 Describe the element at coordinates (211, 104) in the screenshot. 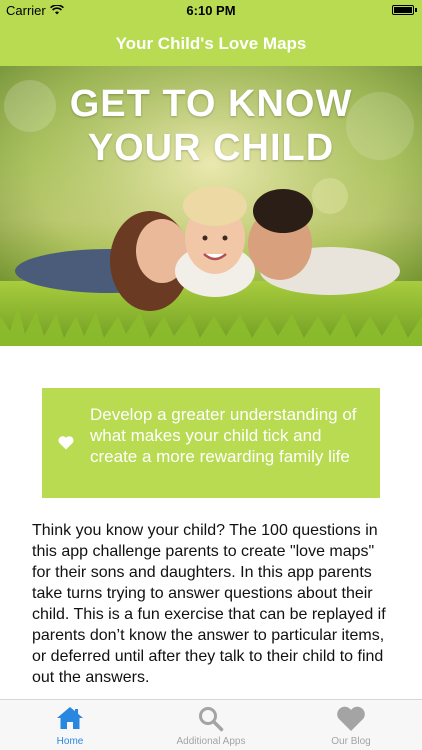

I see `hero-title-line1: GET TO KNOW` at that location.